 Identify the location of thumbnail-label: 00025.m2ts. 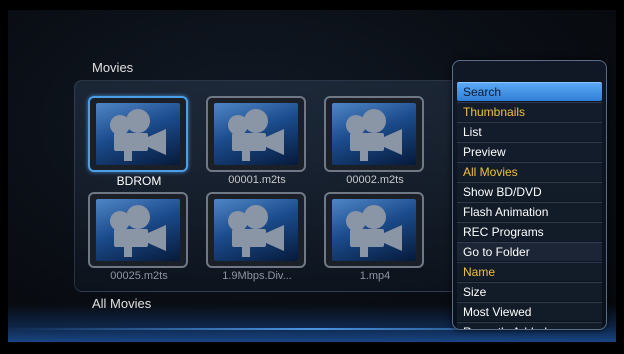
(139, 276).